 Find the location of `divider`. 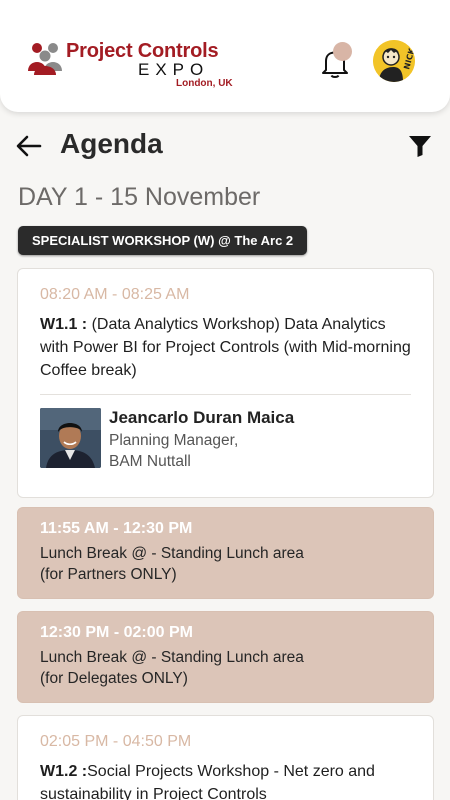

divider is located at coordinates (225, 394).